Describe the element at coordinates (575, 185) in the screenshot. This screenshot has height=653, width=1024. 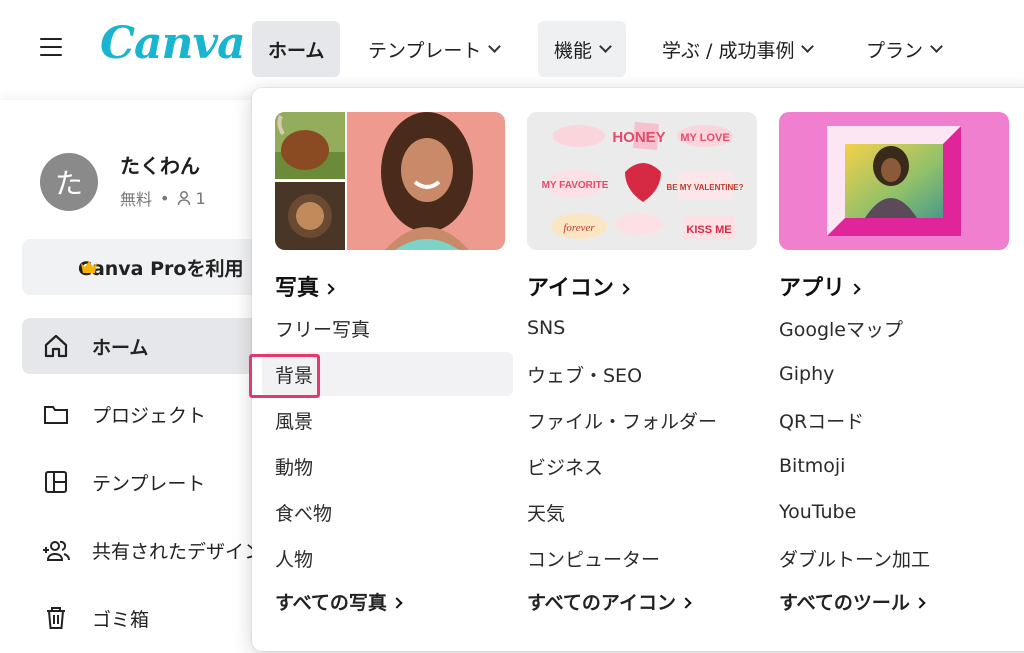
I see `sticker-text: MY FAVORITE` at that location.